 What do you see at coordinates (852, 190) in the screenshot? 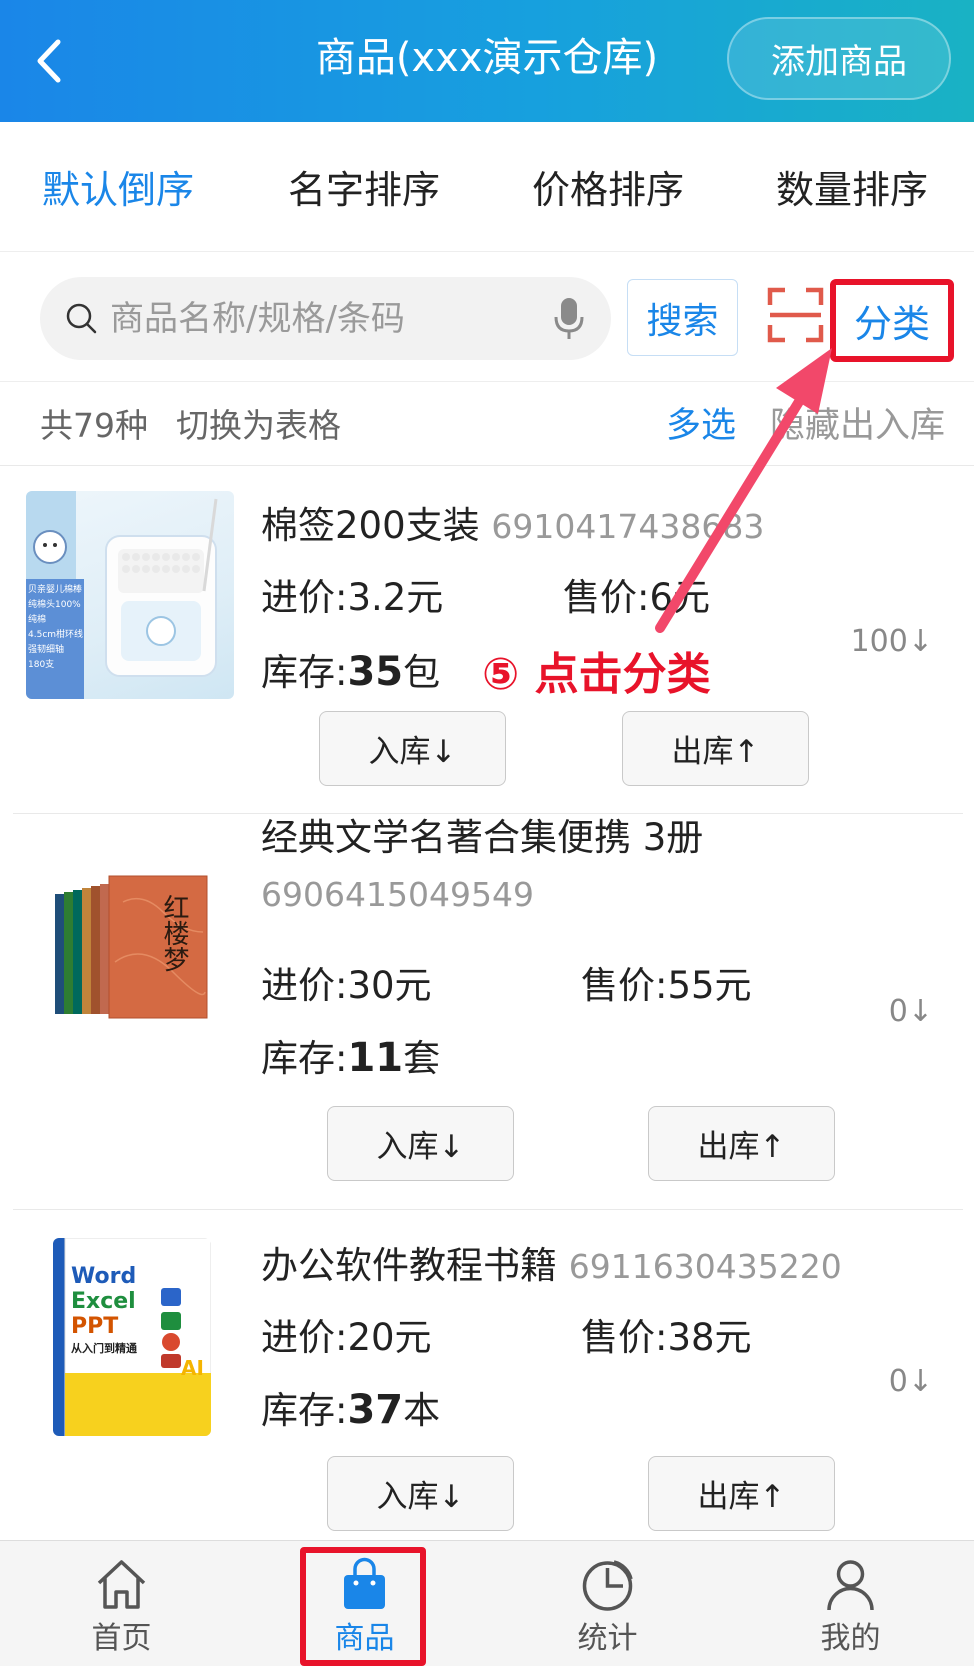
I see `sort-tab-quantity: 数量排序` at bounding box center [852, 190].